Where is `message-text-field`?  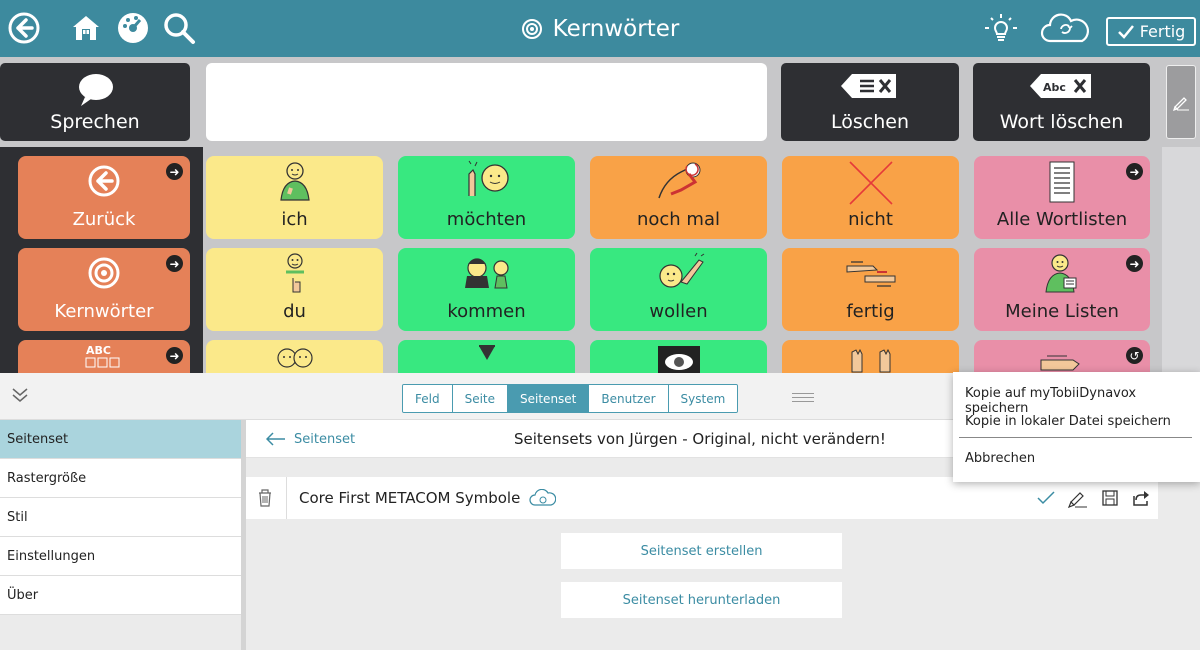 message-text-field is located at coordinates (486, 102).